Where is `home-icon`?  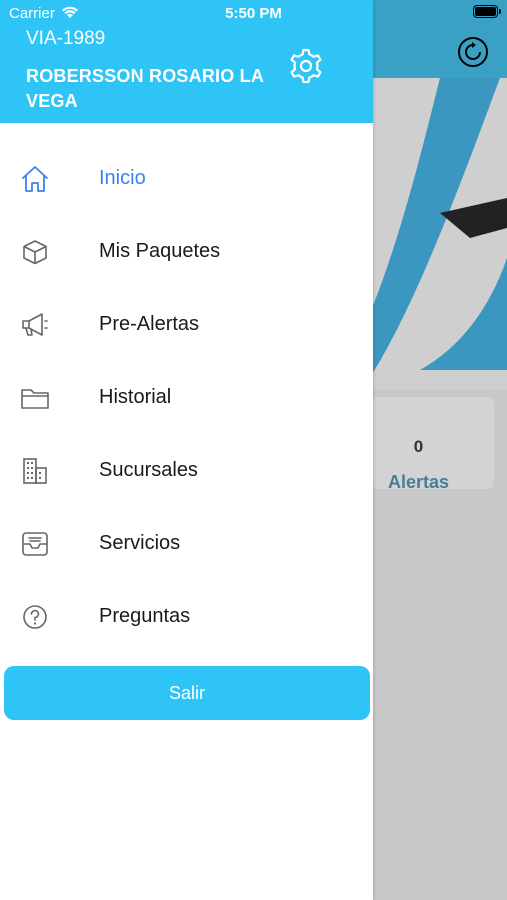
home-icon is located at coordinates (35, 179).